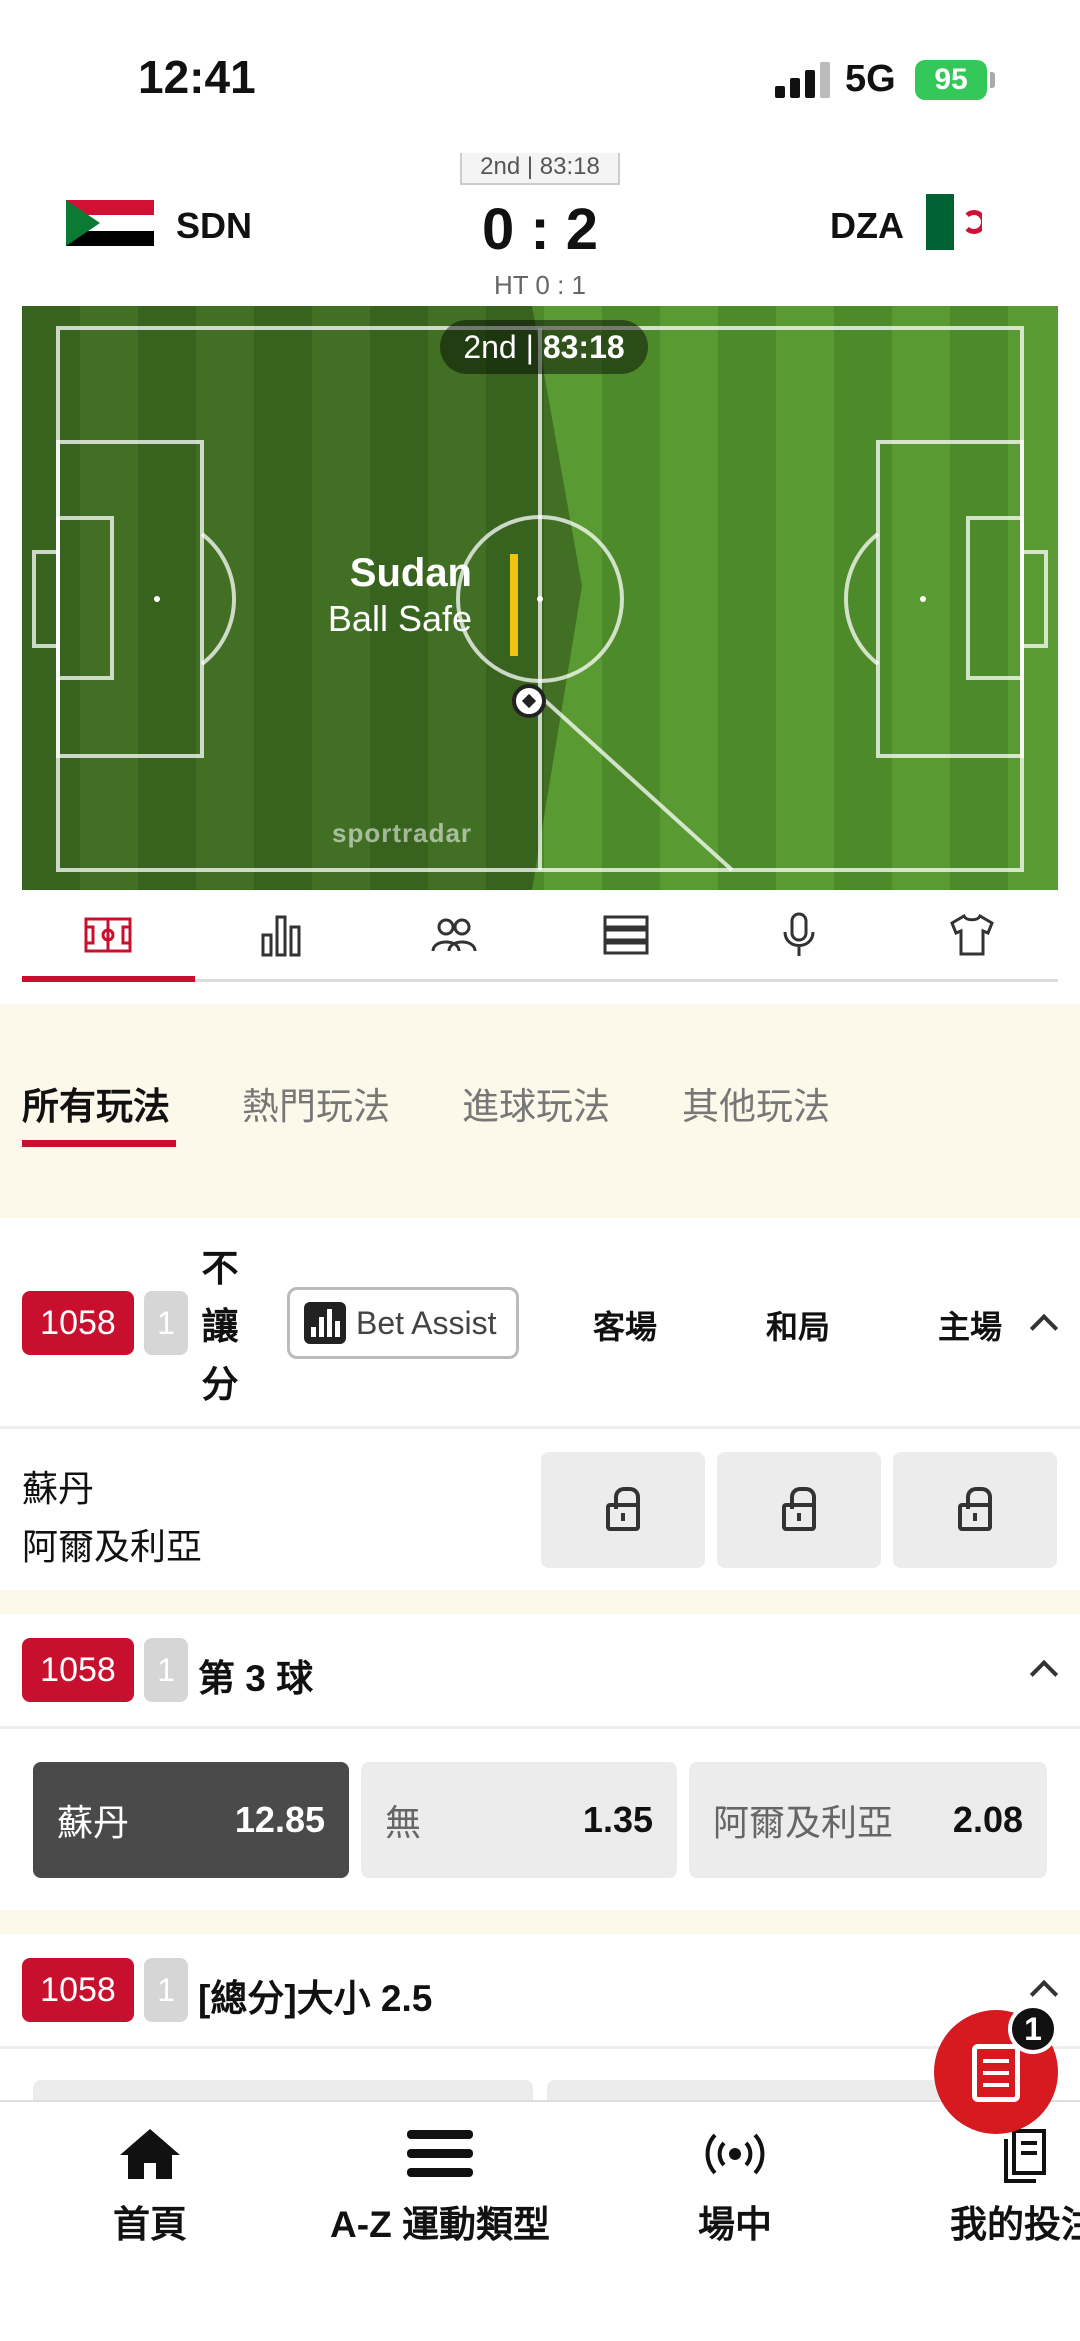 This screenshot has height=2341, width=1080. What do you see at coordinates (197, 77) in the screenshot?
I see `status-time: 12:41` at bounding box center [197, 77].